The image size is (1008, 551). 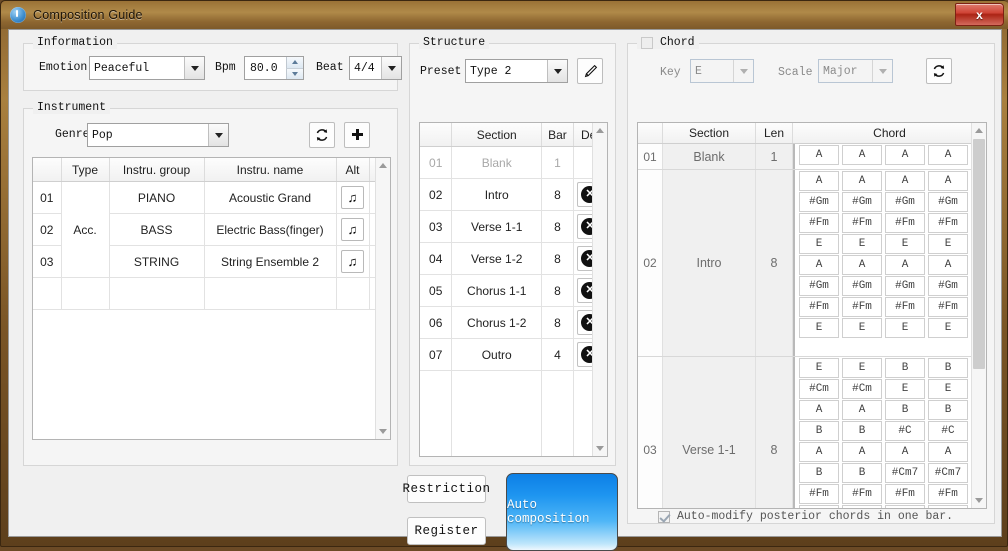 I want to click on preset-combo: Type 2, so click(x=516, y=71).